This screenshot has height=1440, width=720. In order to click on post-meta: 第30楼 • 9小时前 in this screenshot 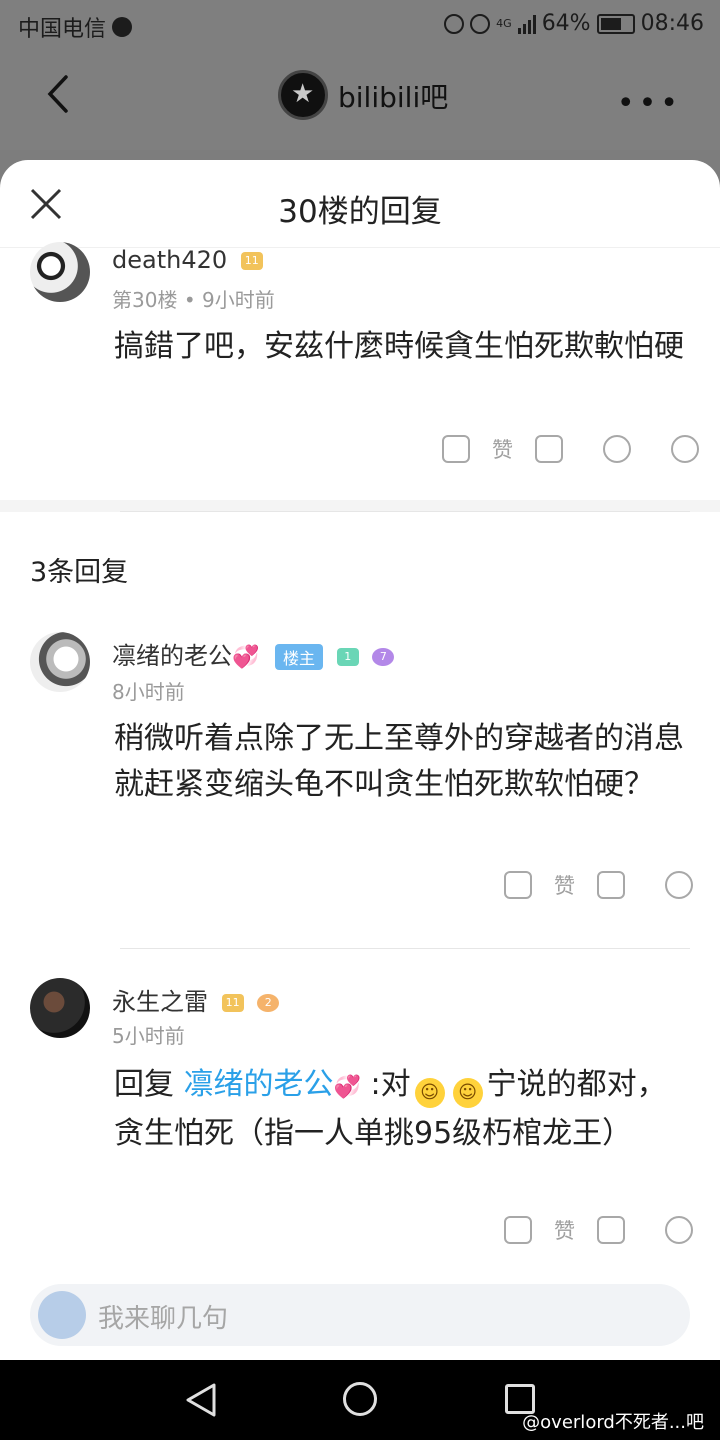, I will do `click(193, 298)`.